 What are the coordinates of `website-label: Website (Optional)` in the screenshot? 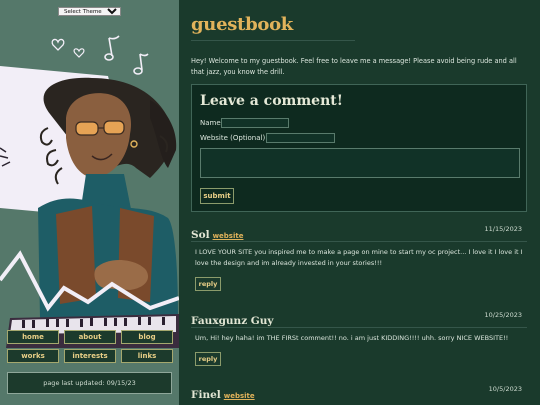 It's located at (233, 138).